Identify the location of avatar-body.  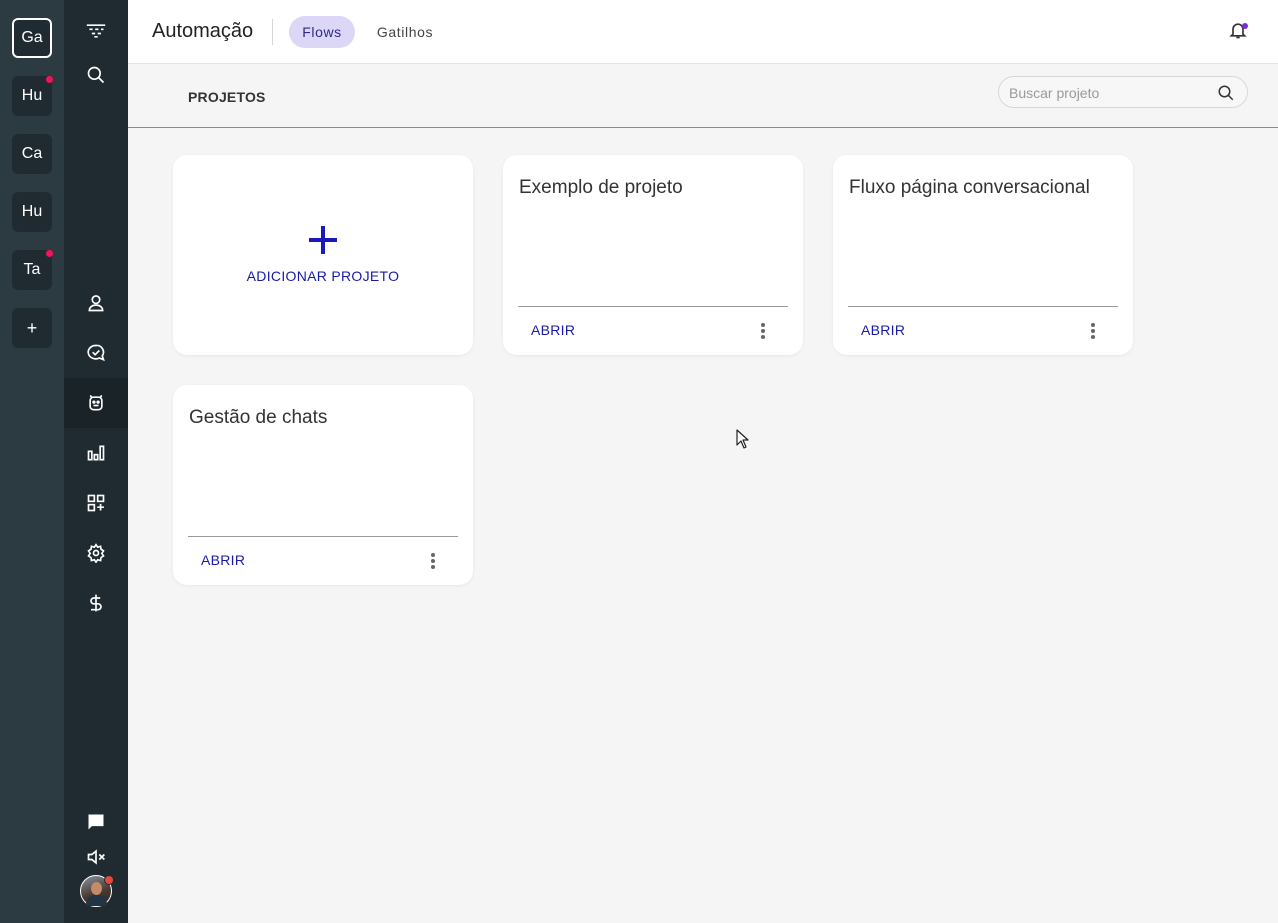
(96, 900).